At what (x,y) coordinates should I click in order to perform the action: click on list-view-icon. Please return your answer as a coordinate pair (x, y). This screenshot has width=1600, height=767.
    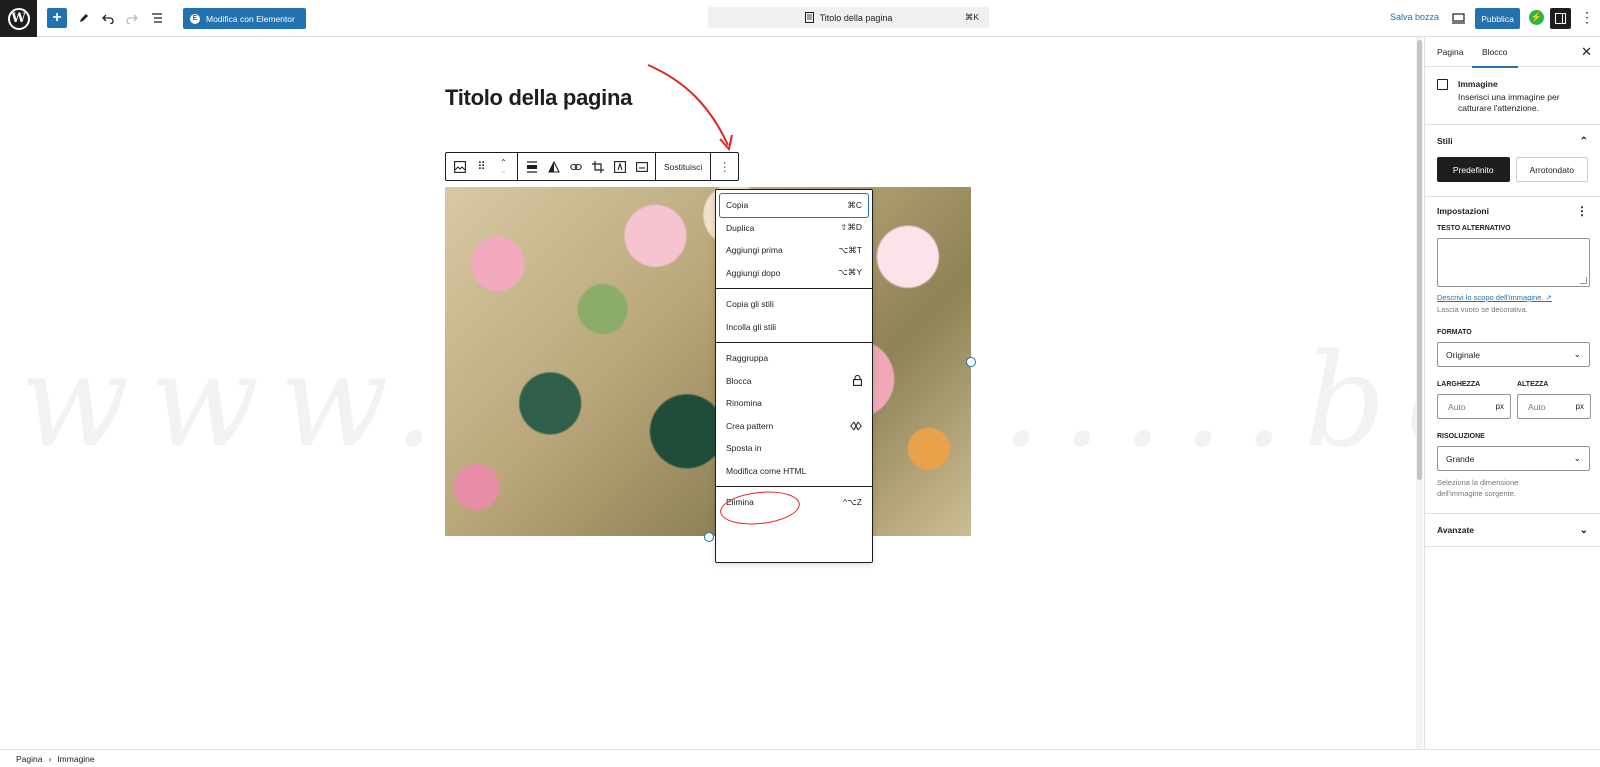
    Looking at the image, I should click on (157, 18).